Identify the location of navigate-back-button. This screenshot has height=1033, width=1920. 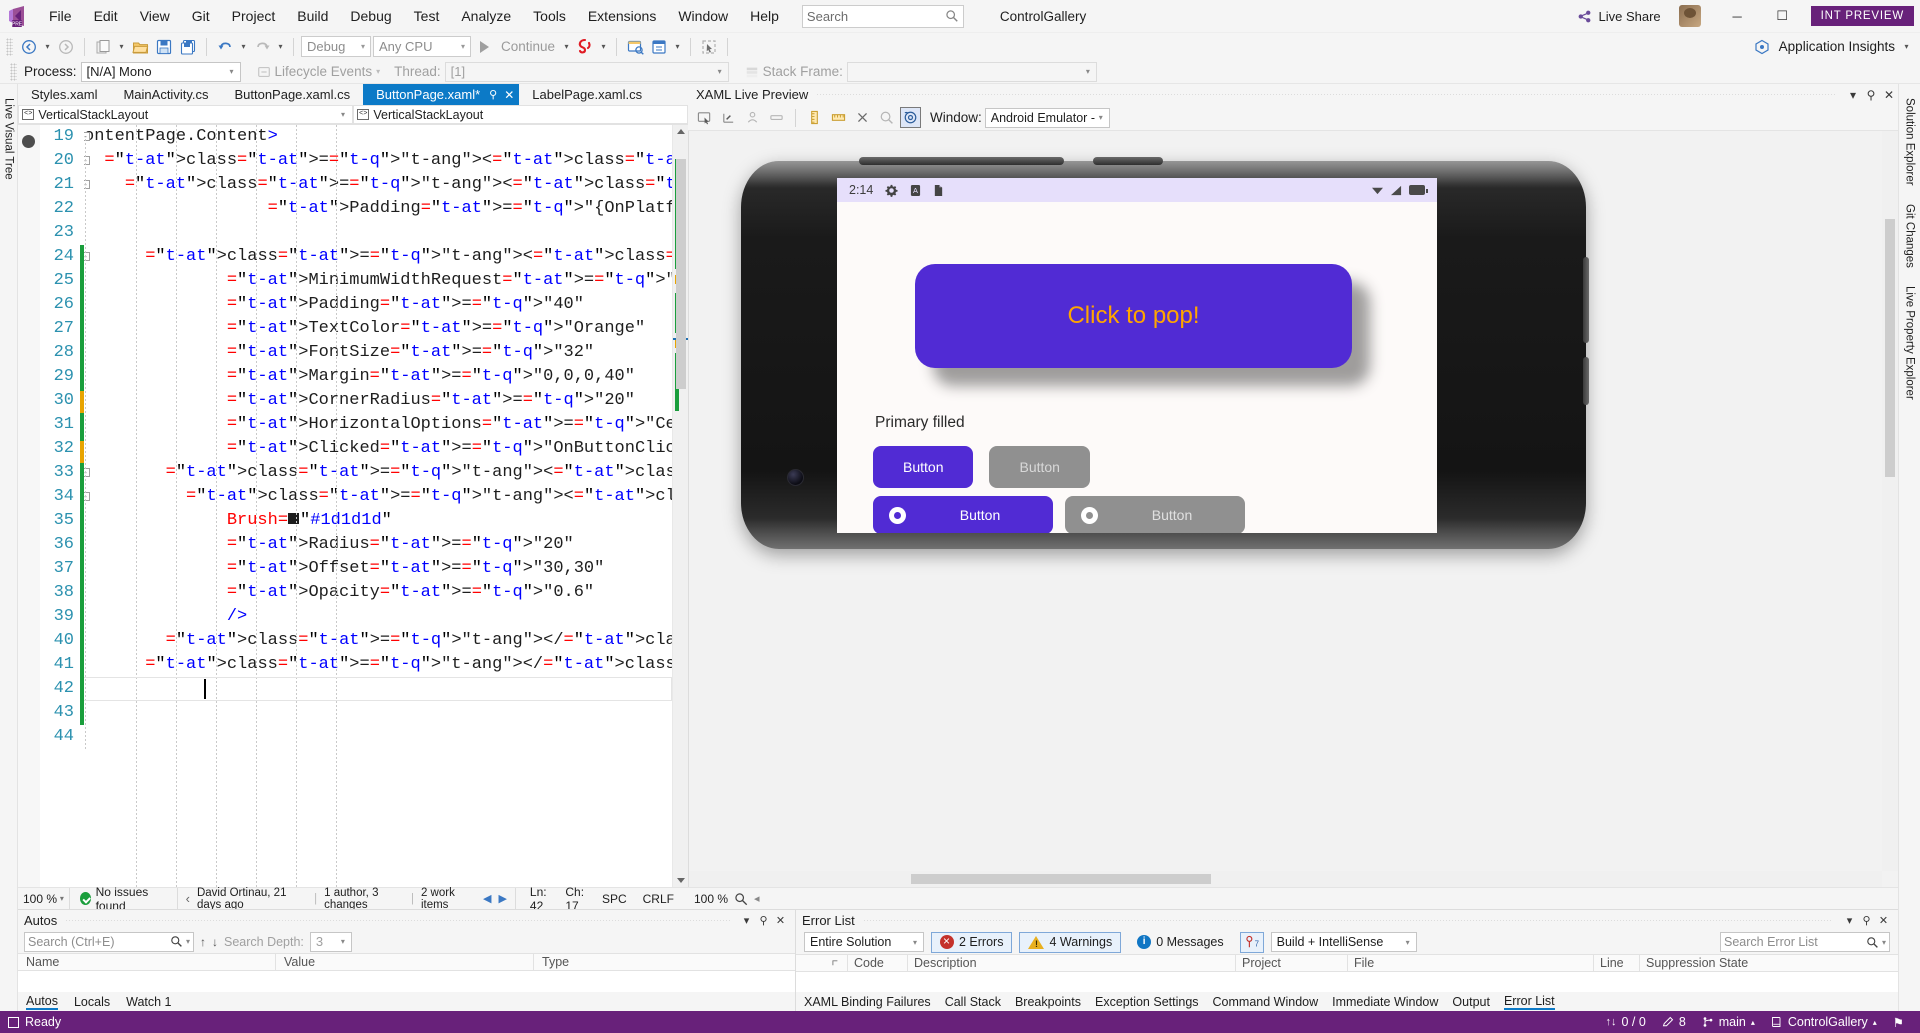
(29, 47).